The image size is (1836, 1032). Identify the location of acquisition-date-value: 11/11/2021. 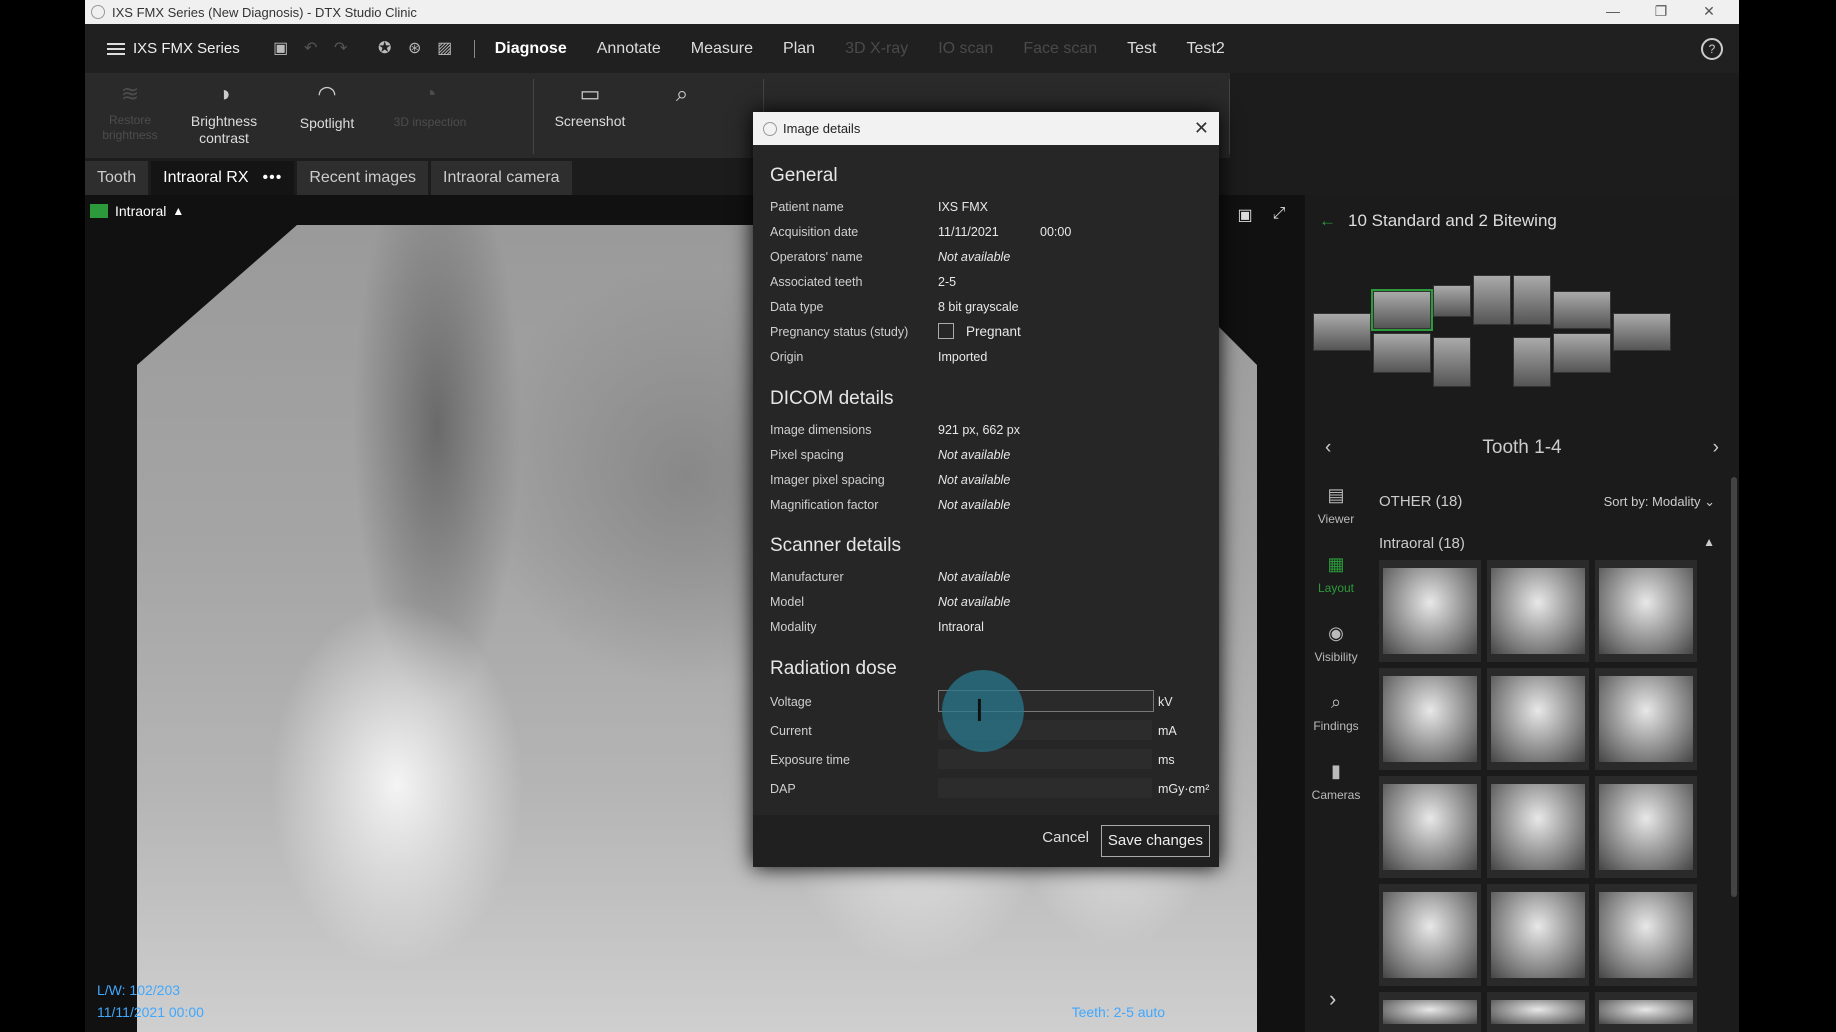
(968, 232).